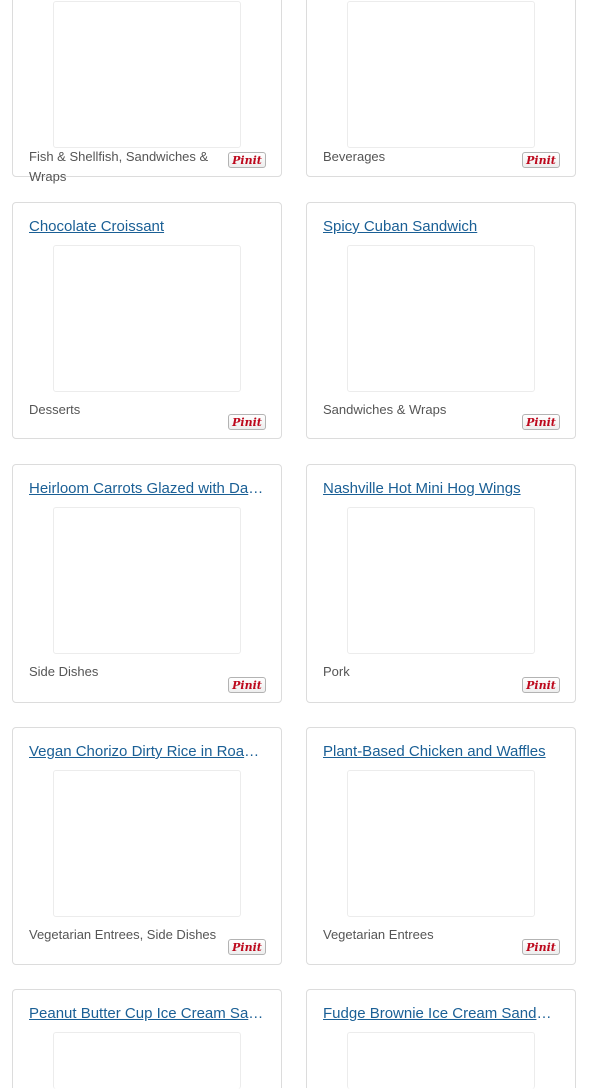 This screenshot has width=605, height=1089. What do you see at coordinates (147, 1013) in the screenshot?
I see `recipe-title-link: Peanut Butter Cup Ice Cream Sandwich` at bounding box center [147, 1013].